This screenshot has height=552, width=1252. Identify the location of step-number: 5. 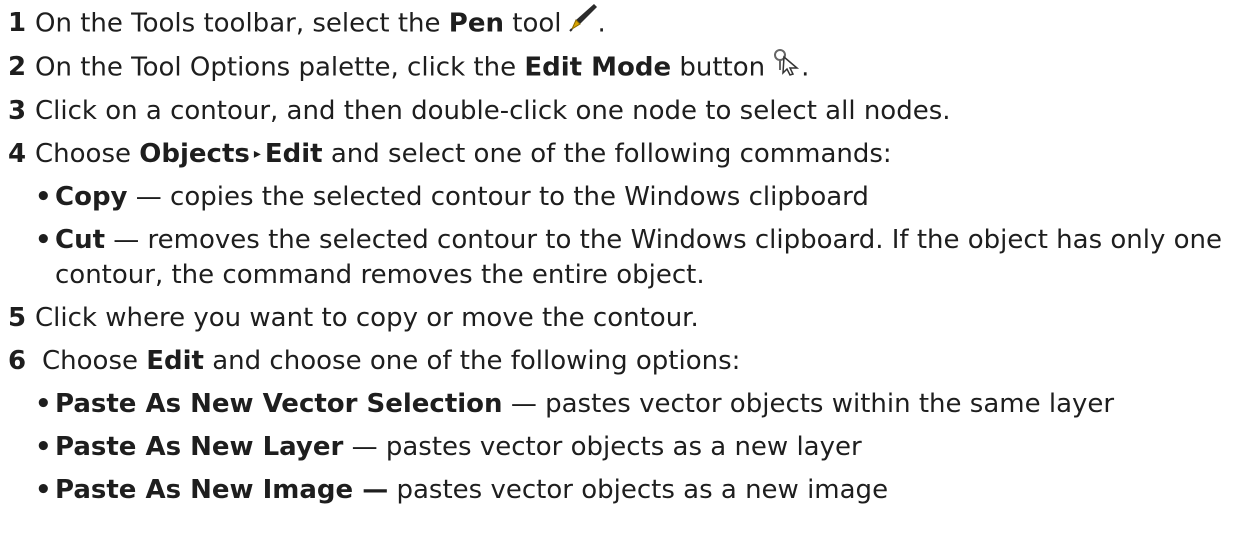
(17, 318).